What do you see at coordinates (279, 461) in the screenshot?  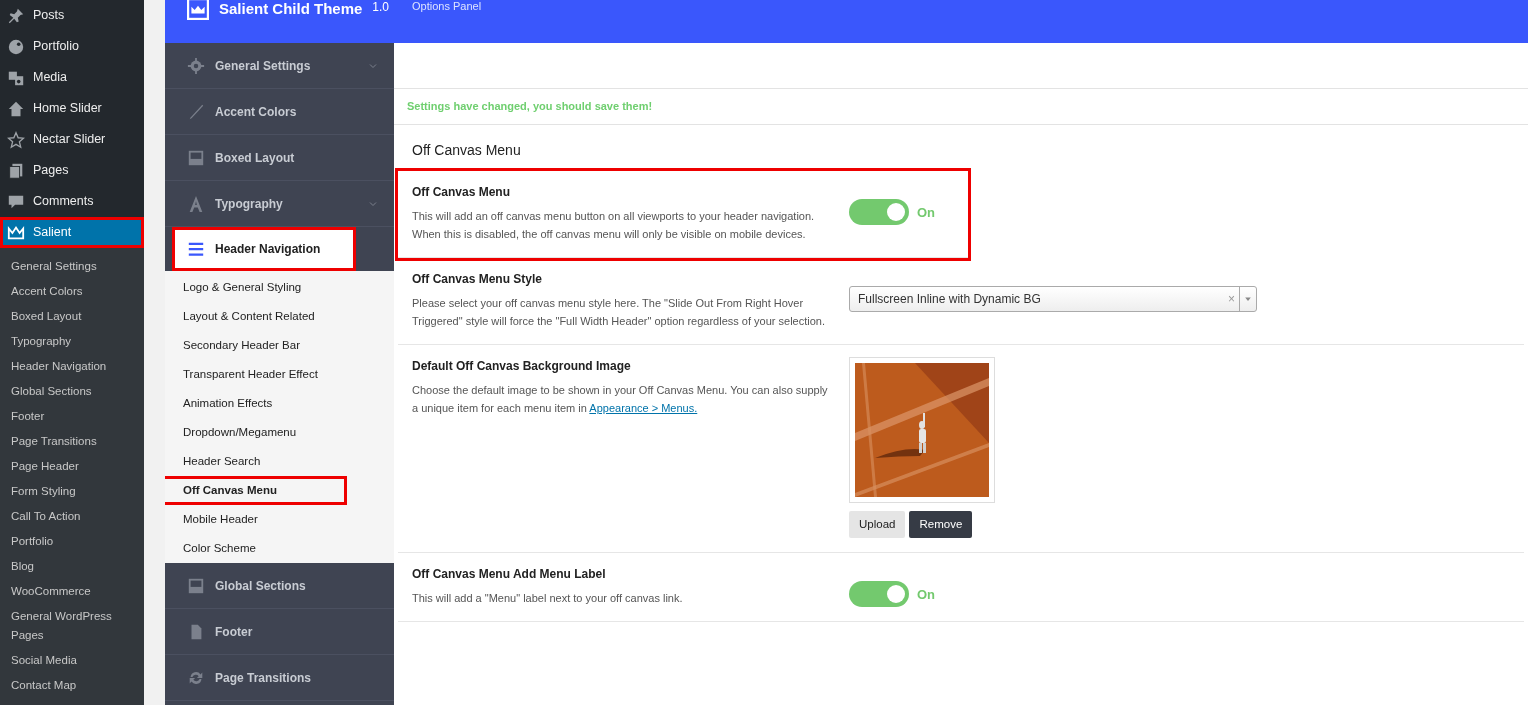 I see `subsection-item: Header Search` at bounding box center [279, 461].